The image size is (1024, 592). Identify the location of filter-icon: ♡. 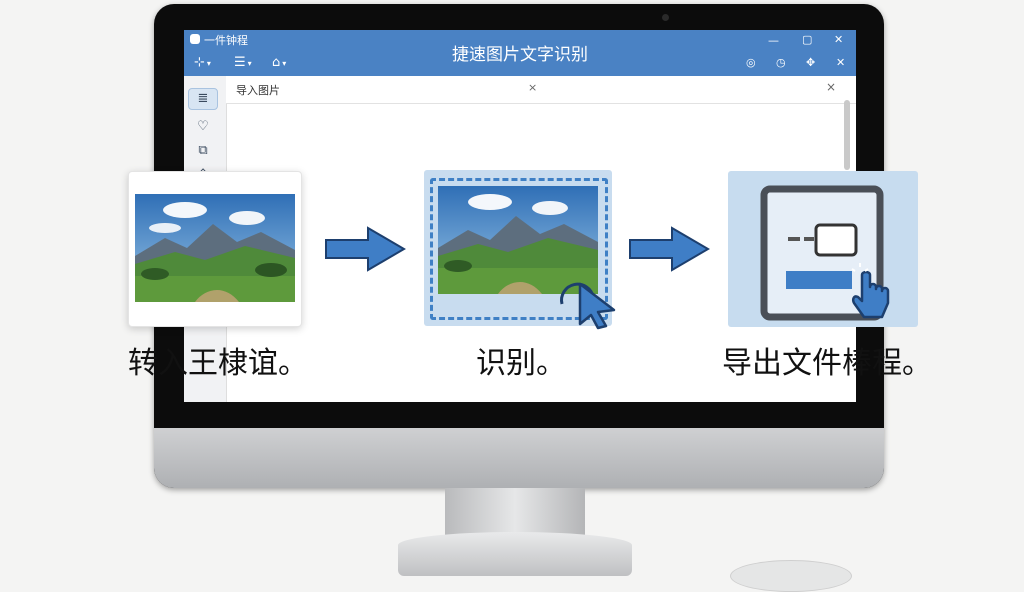
(203, 127).